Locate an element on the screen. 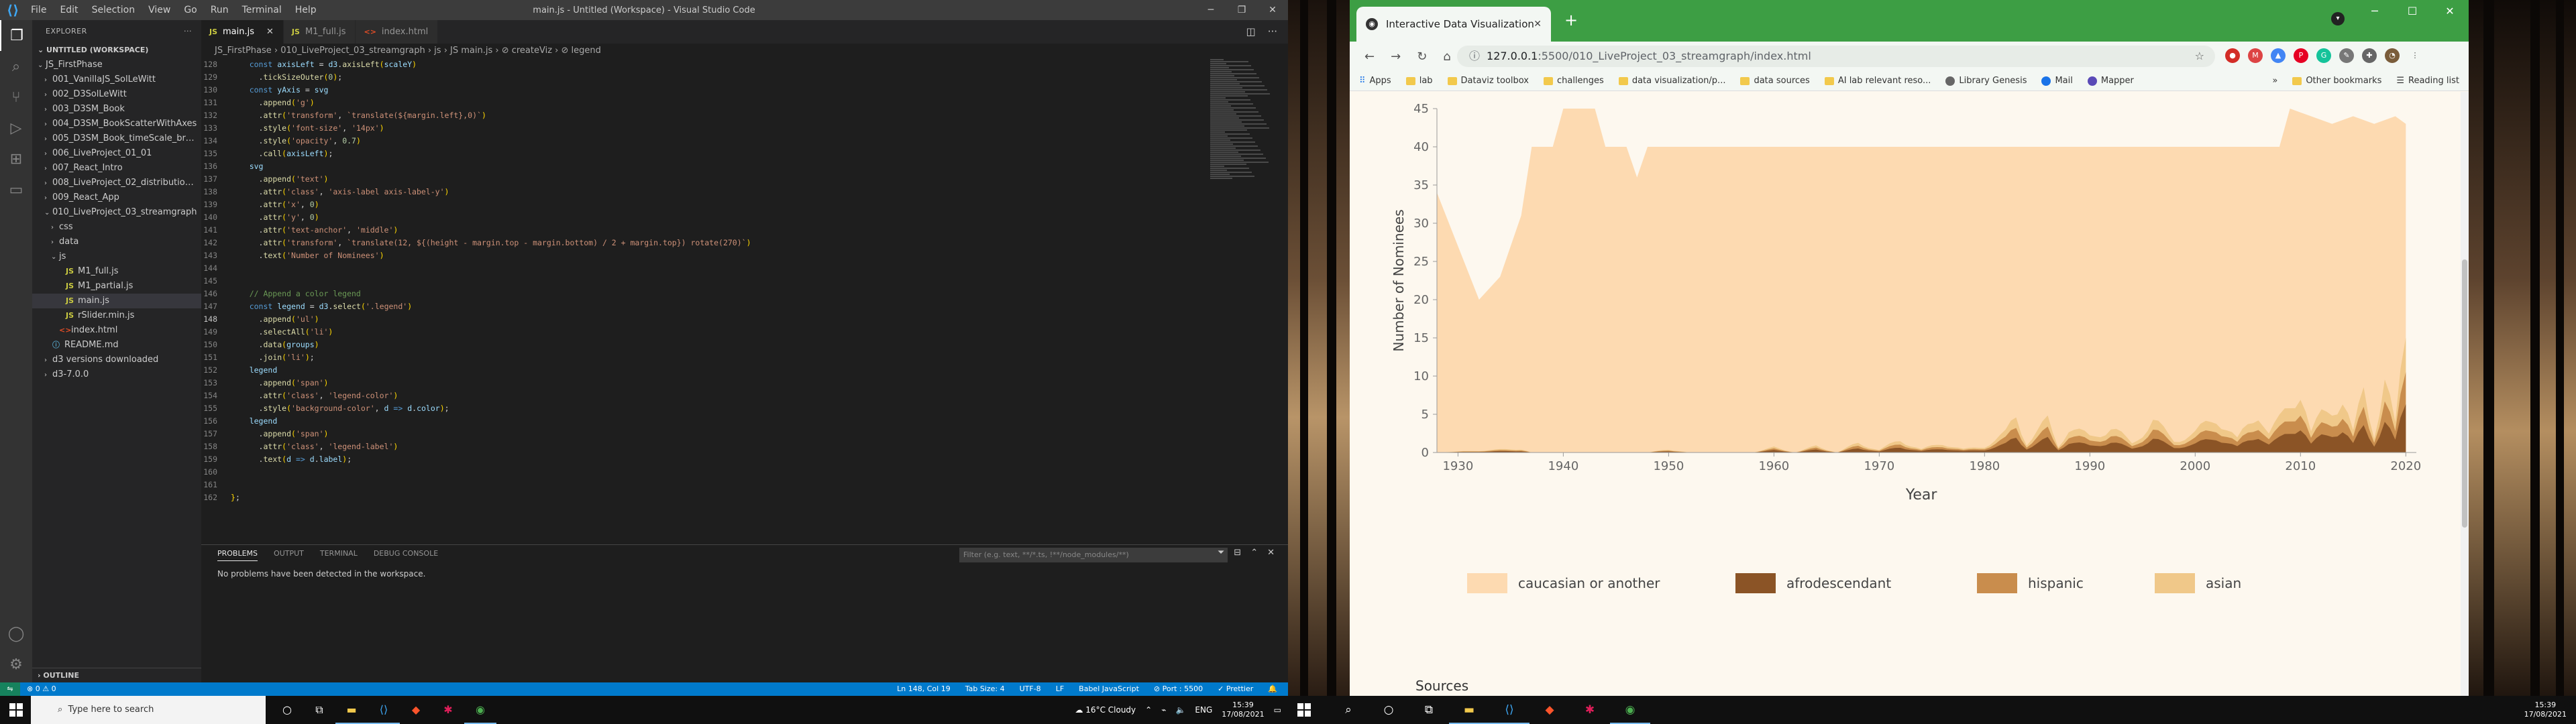  code-line: 131 .append('g') is located at coordinates (744, 103).